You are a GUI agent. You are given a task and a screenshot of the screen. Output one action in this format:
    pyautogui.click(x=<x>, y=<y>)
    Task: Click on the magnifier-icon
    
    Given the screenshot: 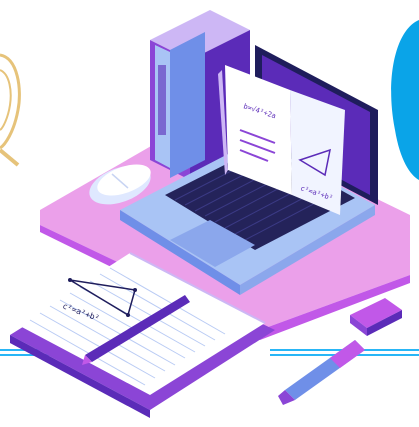 What is the action you would take?
    pyautogui.click(x=10, y=110)
    